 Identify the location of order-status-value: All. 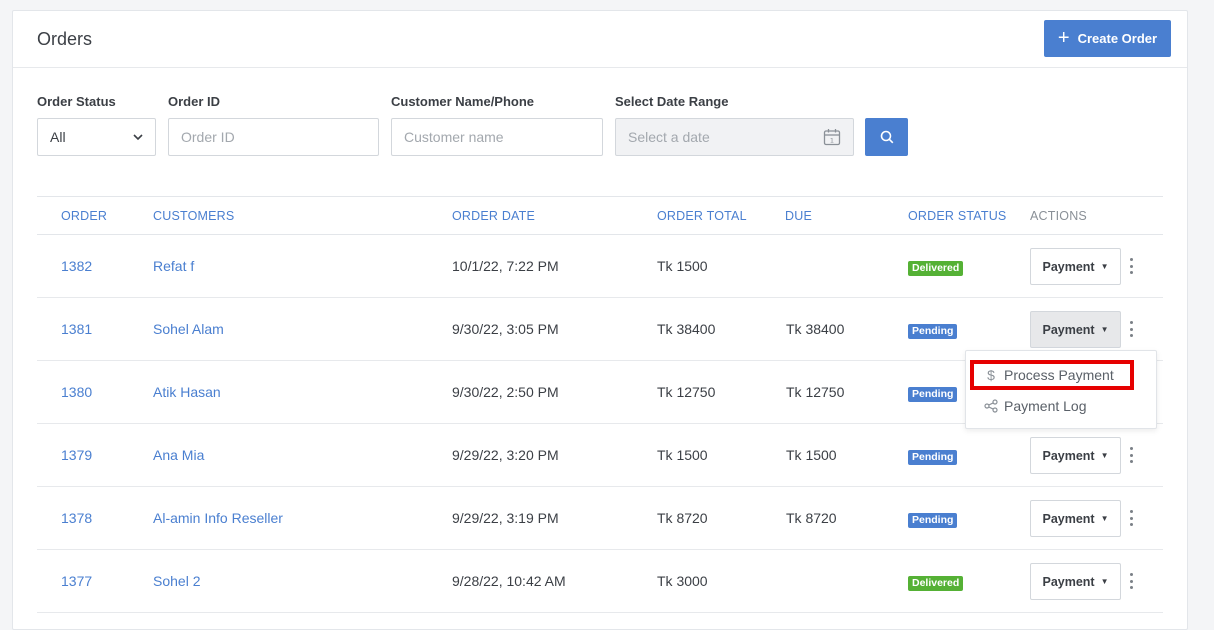
(58, 137).